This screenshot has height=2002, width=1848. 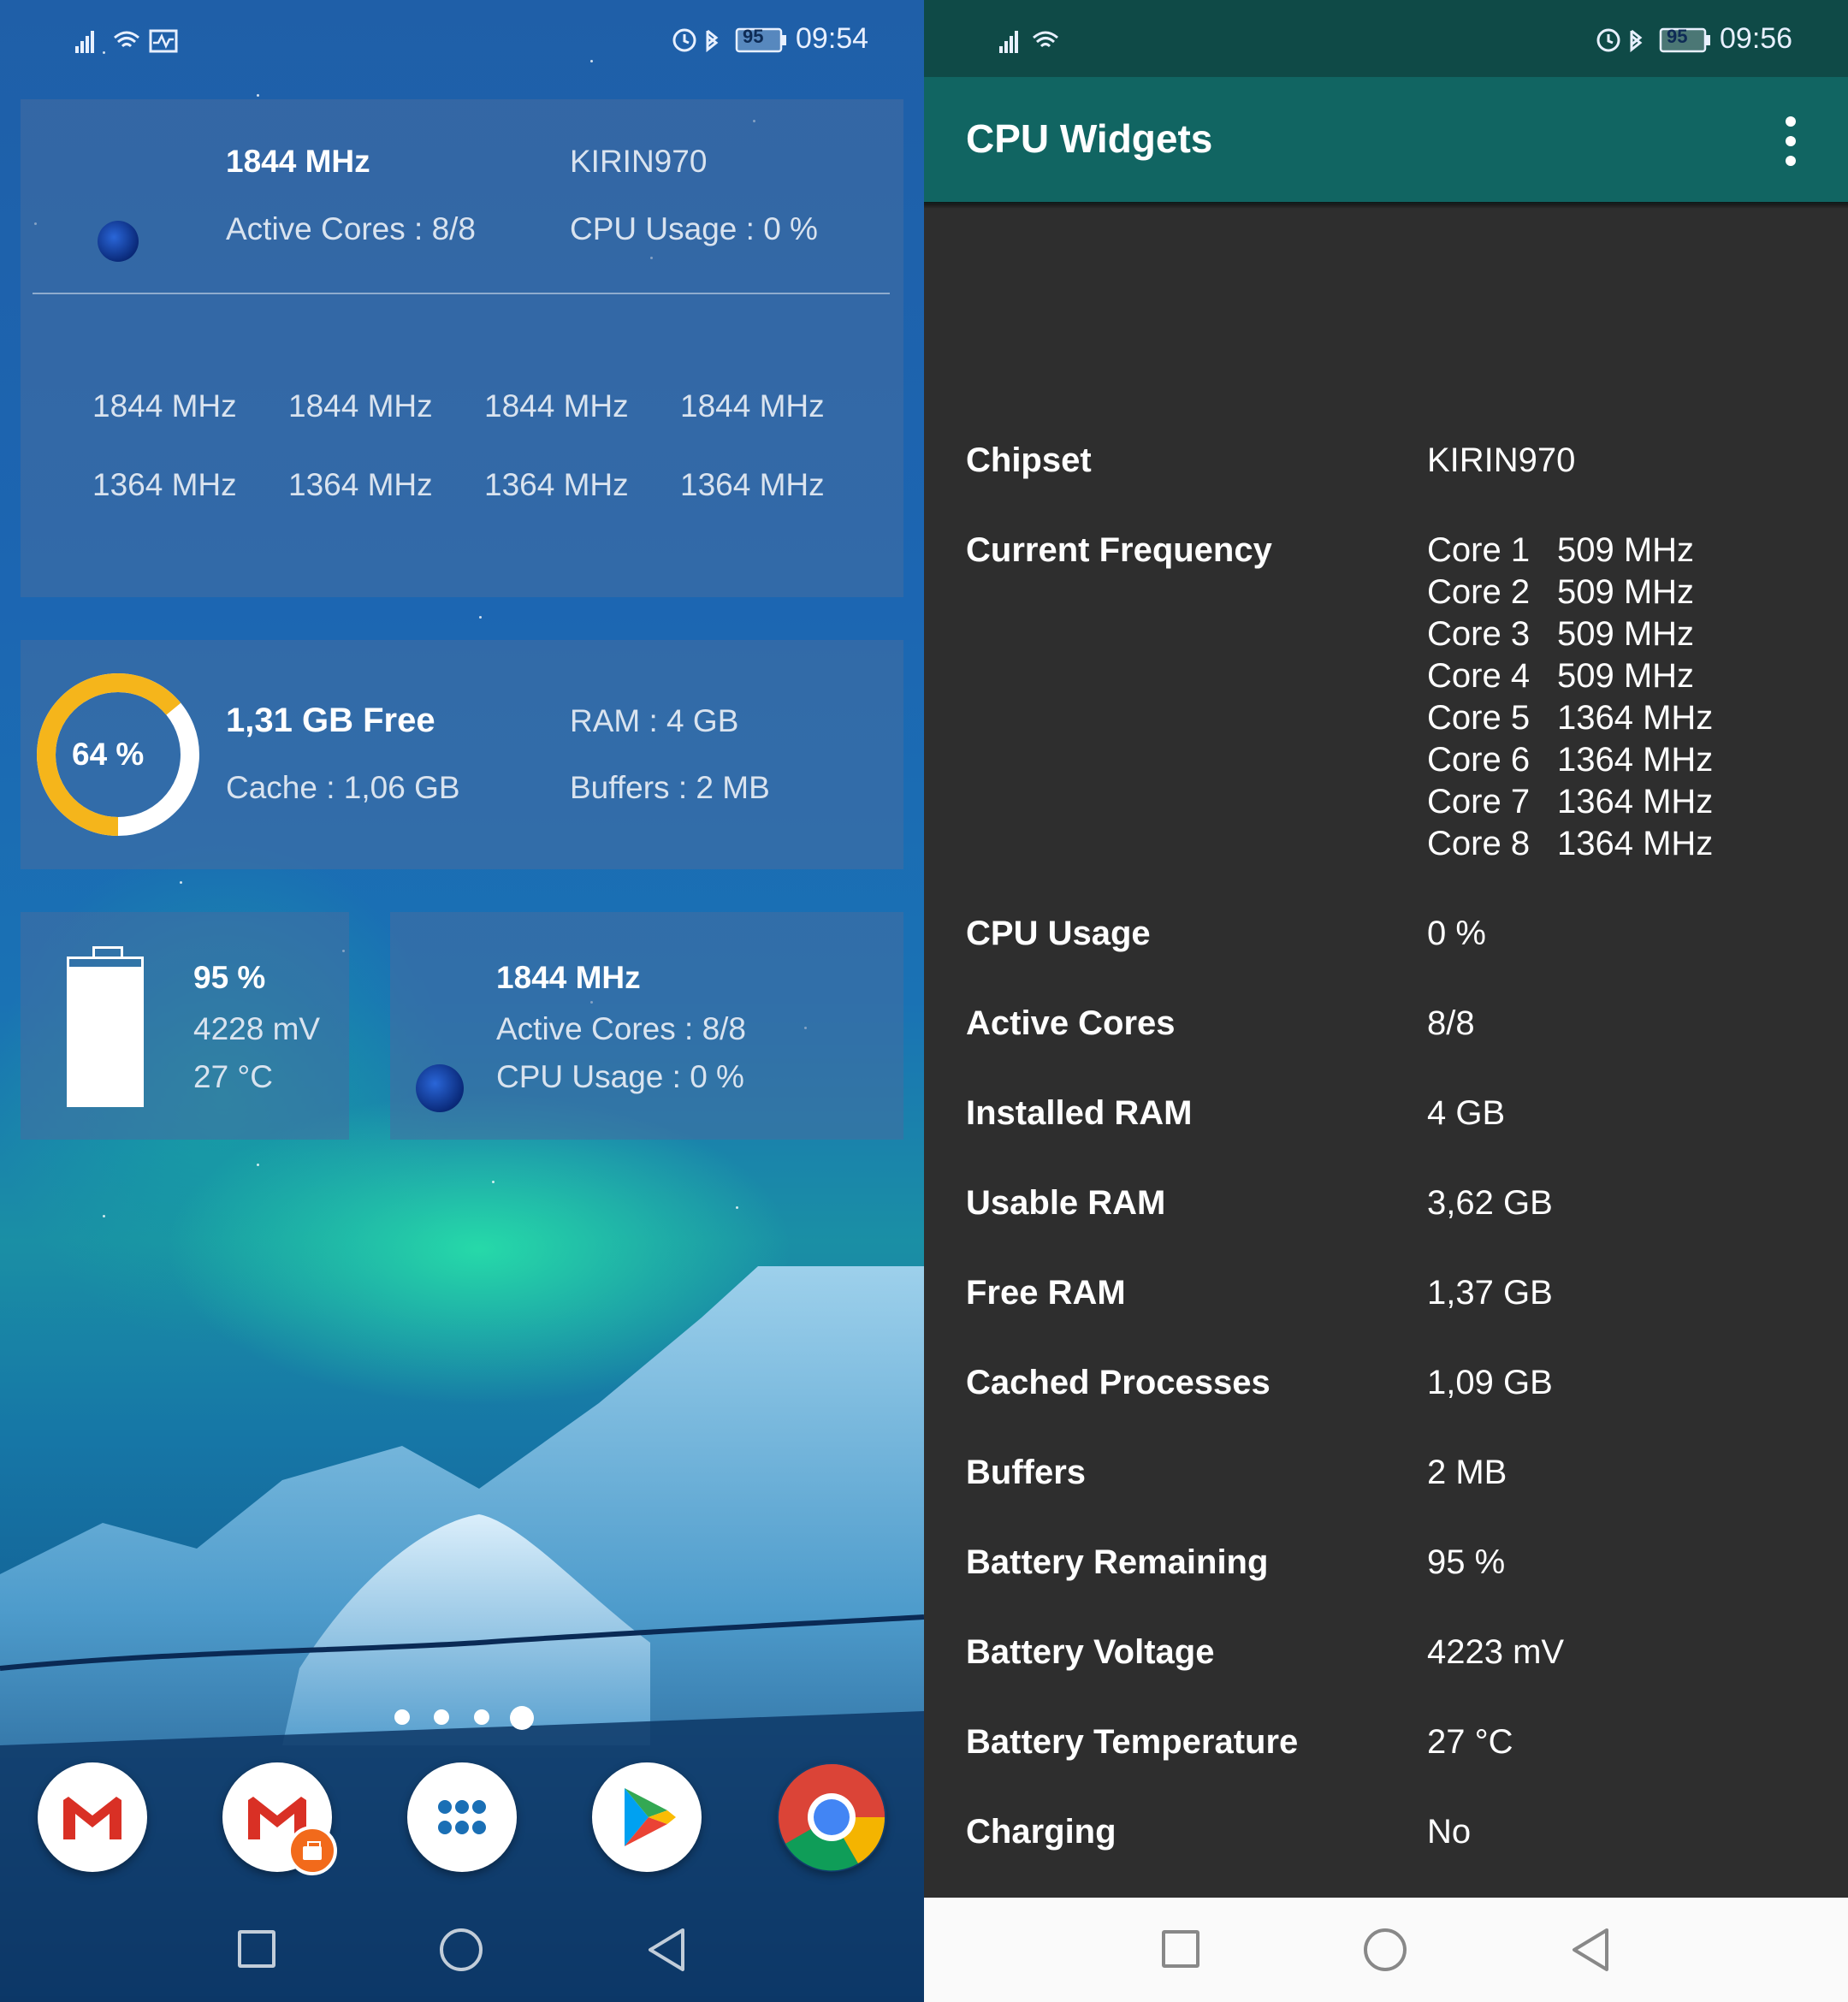 I want to click on battery-temperature: 27 °C, so click(x=233, y=1076).